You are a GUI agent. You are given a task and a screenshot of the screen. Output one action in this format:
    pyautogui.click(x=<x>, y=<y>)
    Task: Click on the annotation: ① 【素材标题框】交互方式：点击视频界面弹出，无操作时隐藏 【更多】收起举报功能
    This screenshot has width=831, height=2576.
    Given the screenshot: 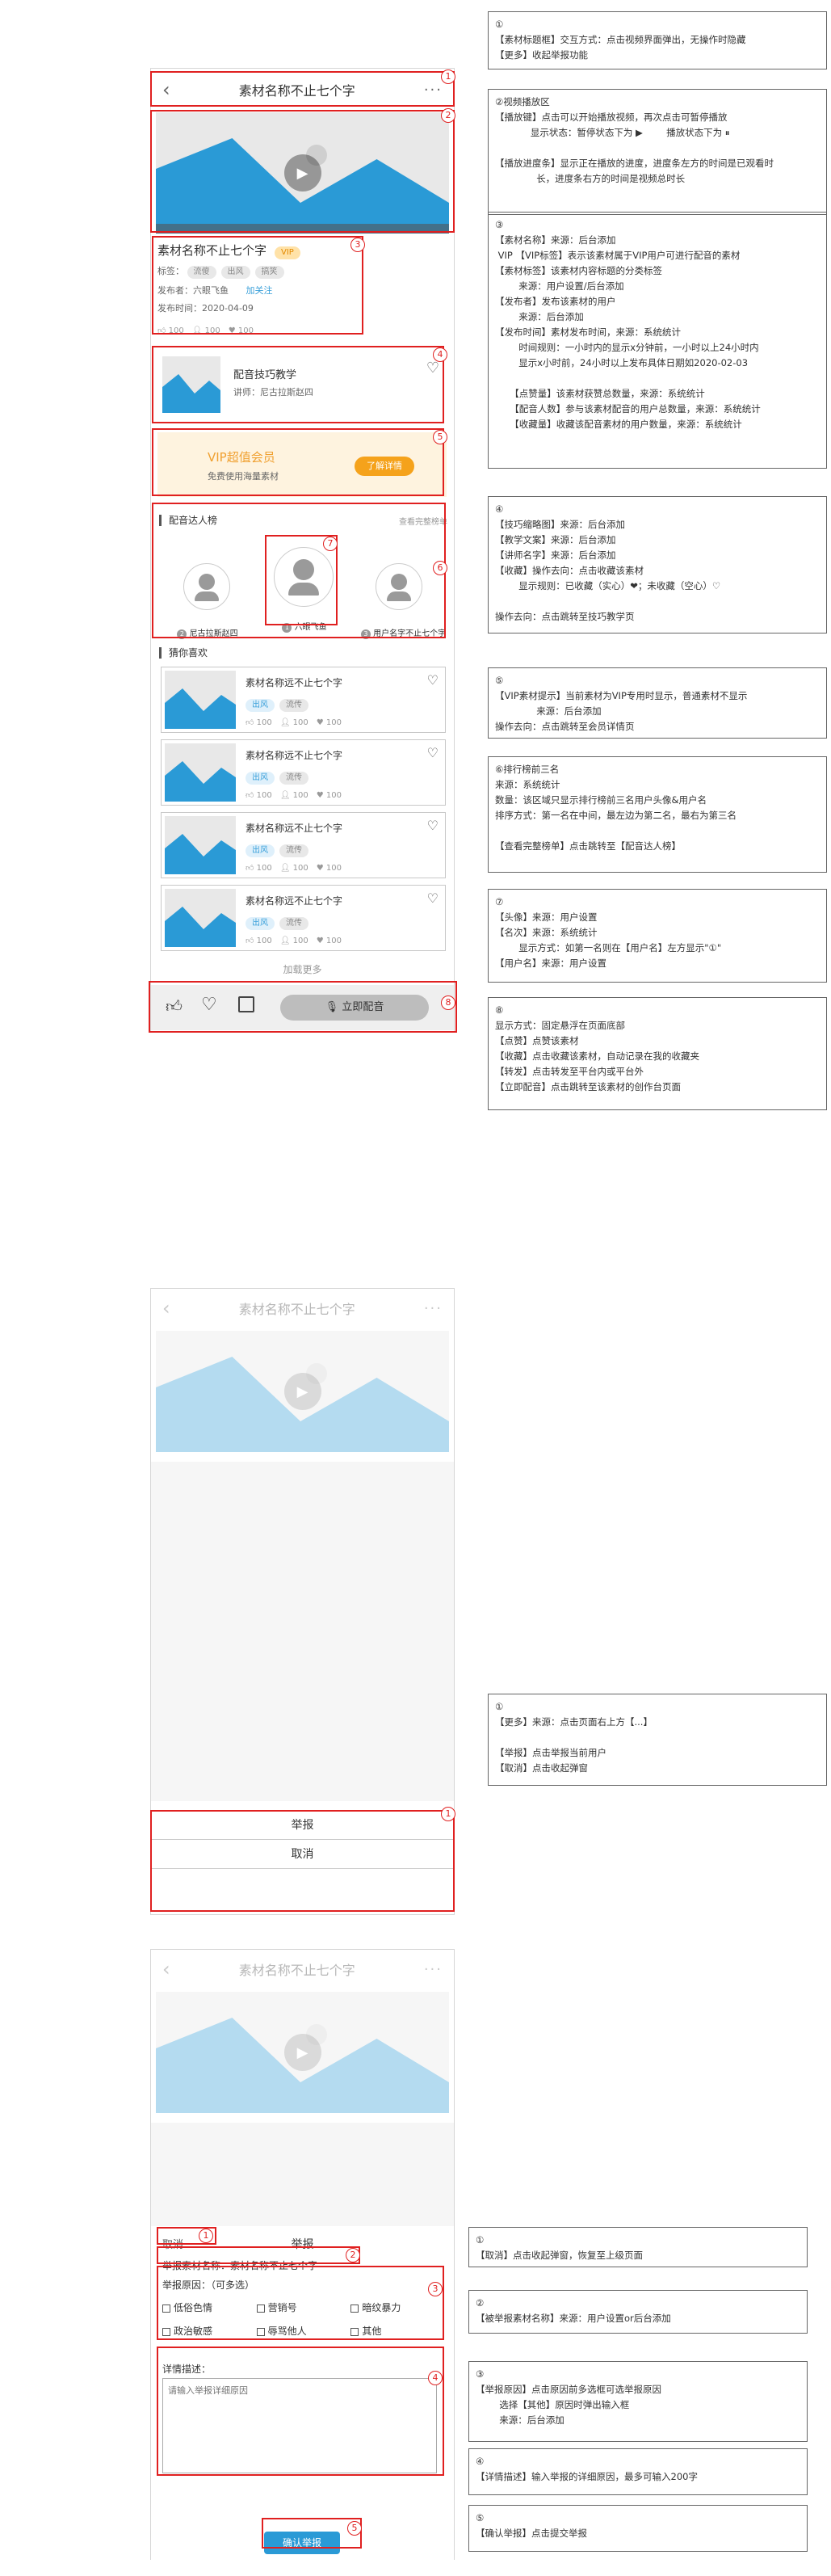 What is the action you would take?
    pyautogui.click(x=657, y=40)
    